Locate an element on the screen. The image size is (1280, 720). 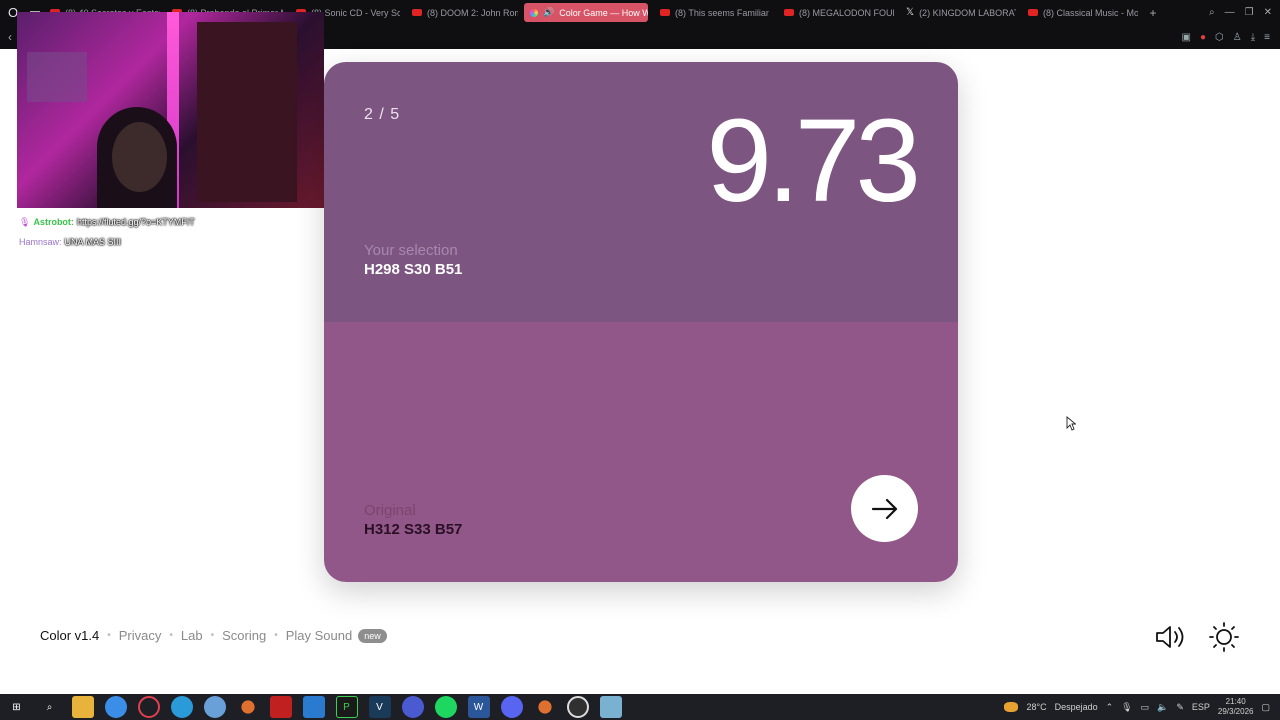
mouse-cursor-icon is located at coordinates (1071, 423).